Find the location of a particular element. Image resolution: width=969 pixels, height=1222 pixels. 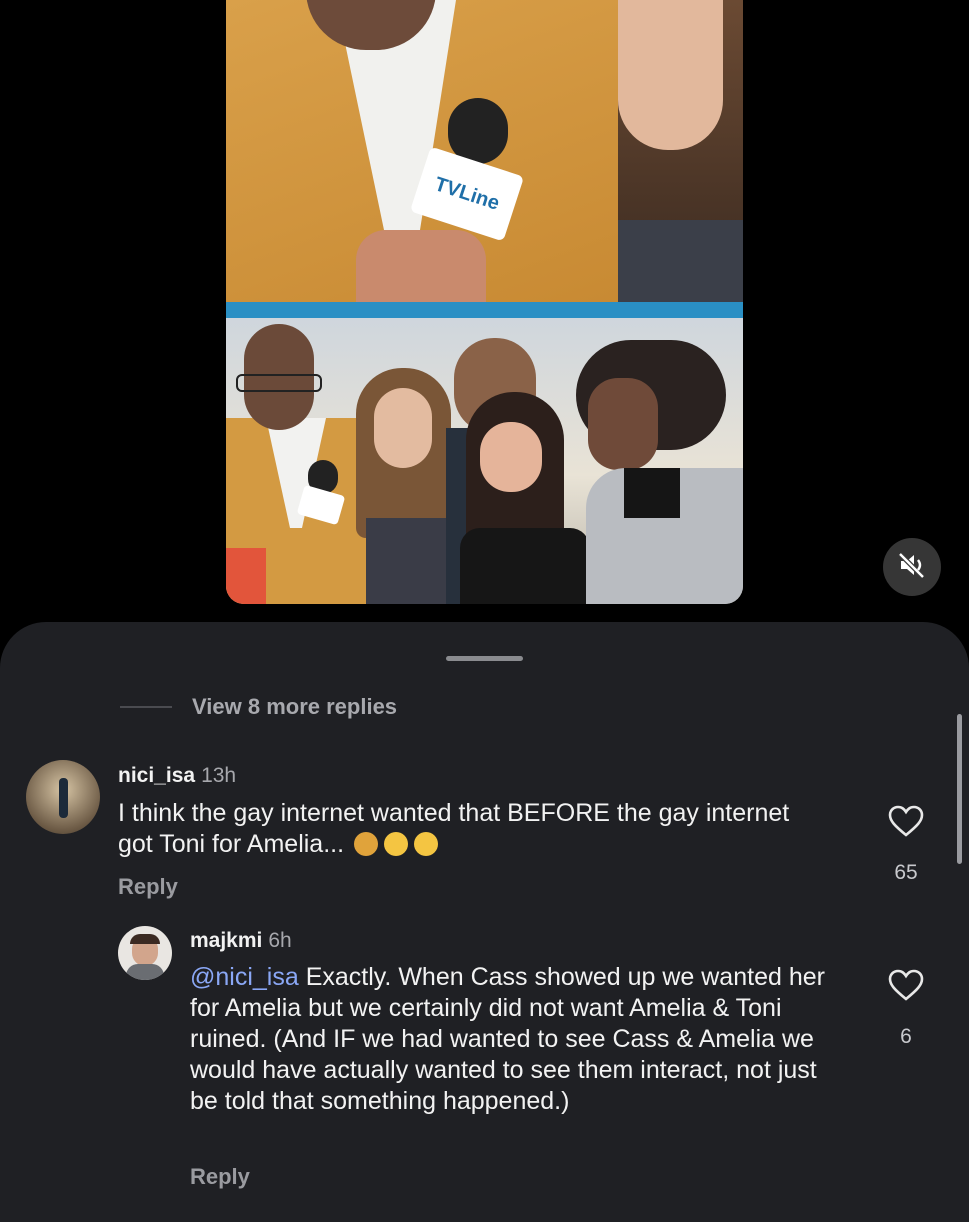

speaker-muted-icon is located at coordinates (912, 567).